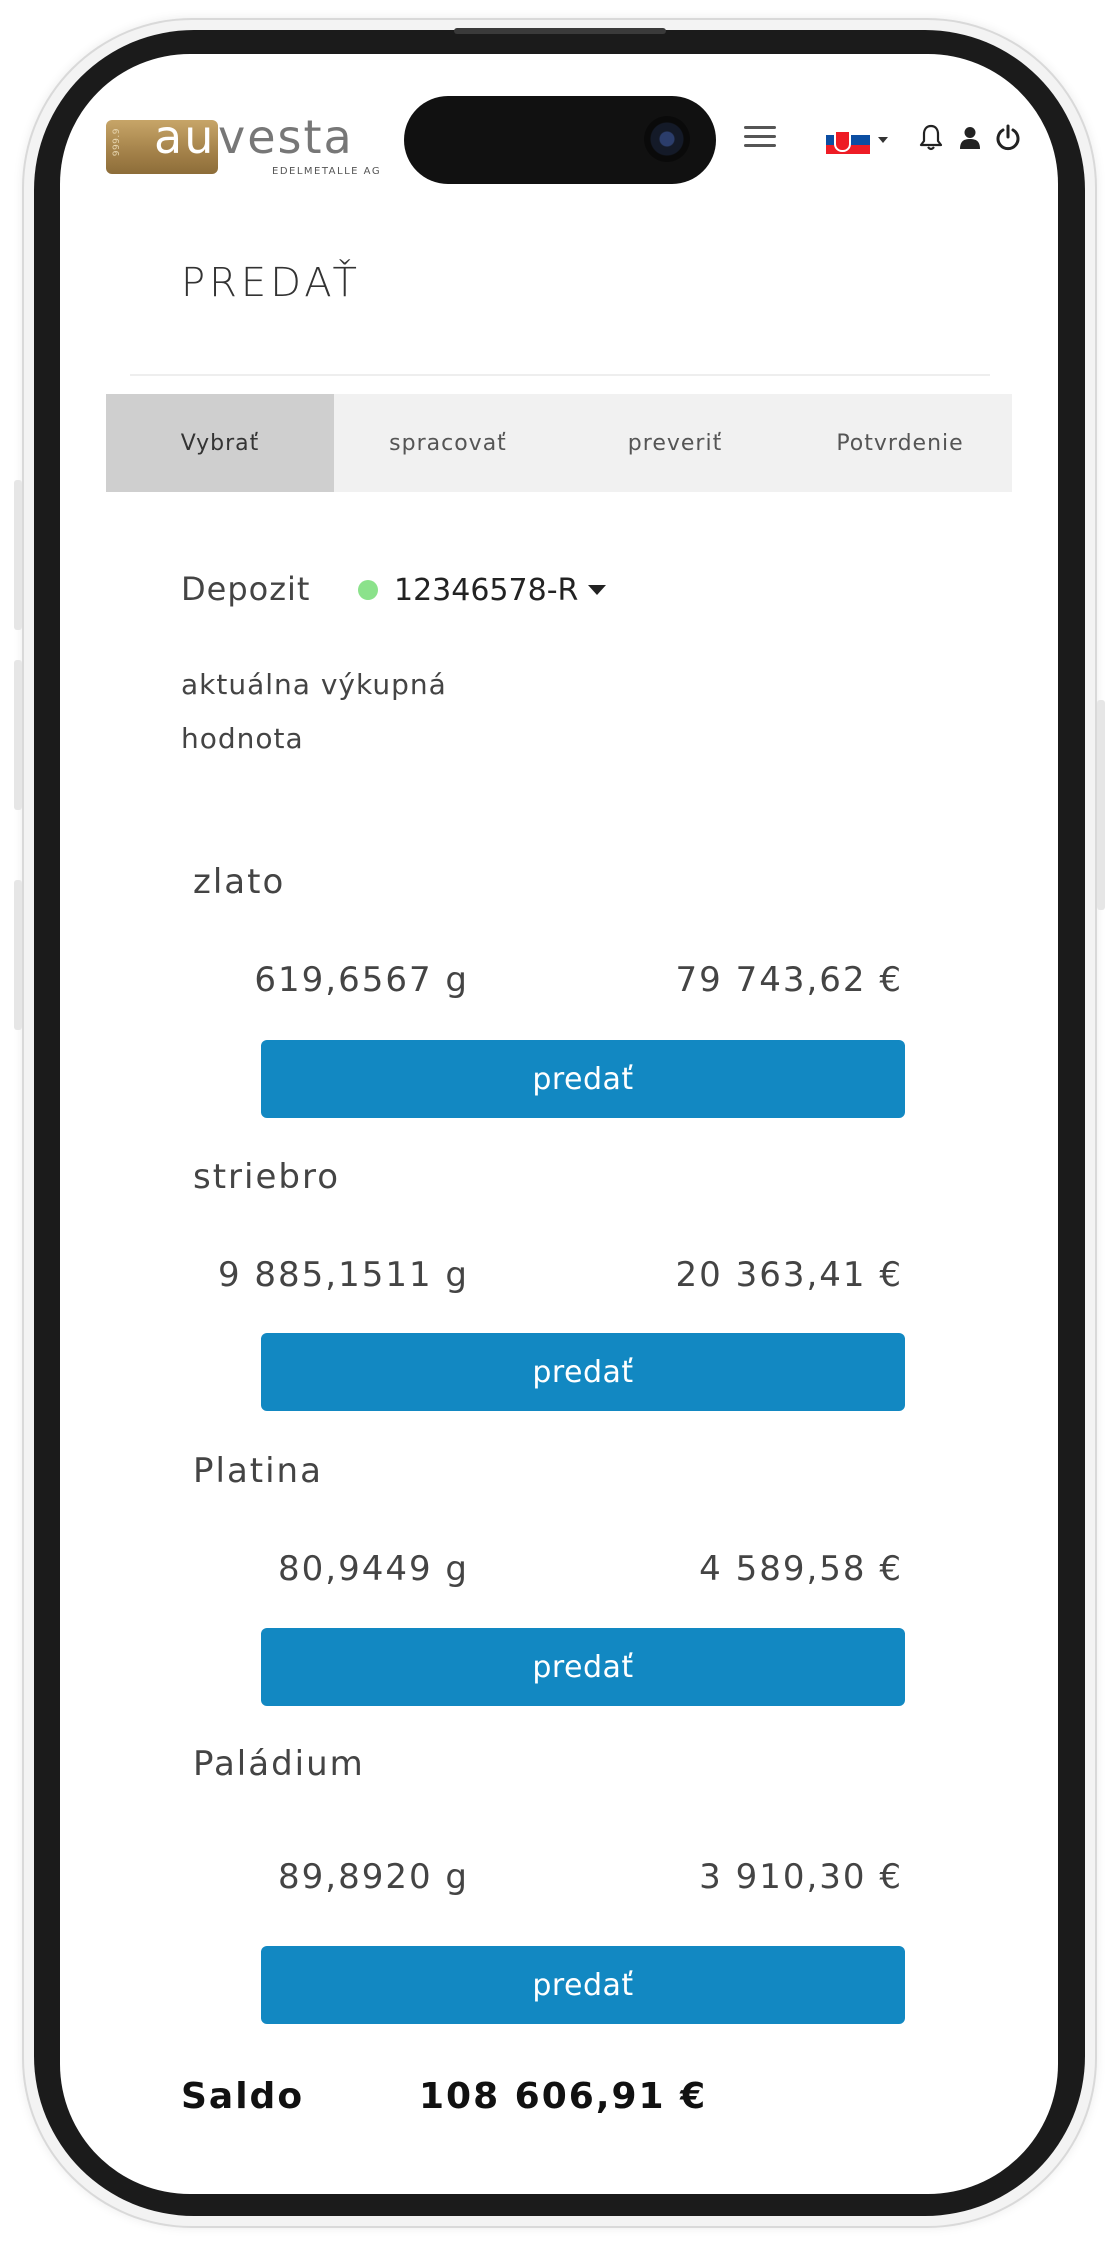 This screenshot has height=2246, width=1119. I want to click on step-tabs: Vybrať spracovať preveriť Potvrdenie, so click(559, 443).